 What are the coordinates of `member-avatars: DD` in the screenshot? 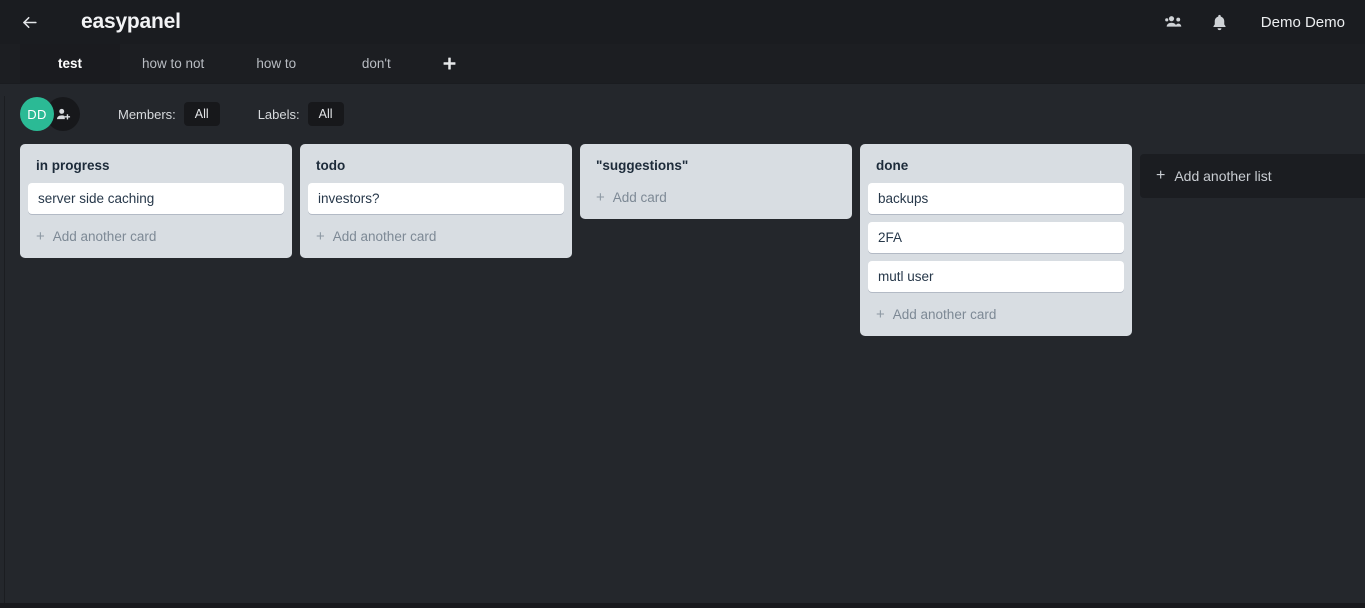 It's located at (50, 114).